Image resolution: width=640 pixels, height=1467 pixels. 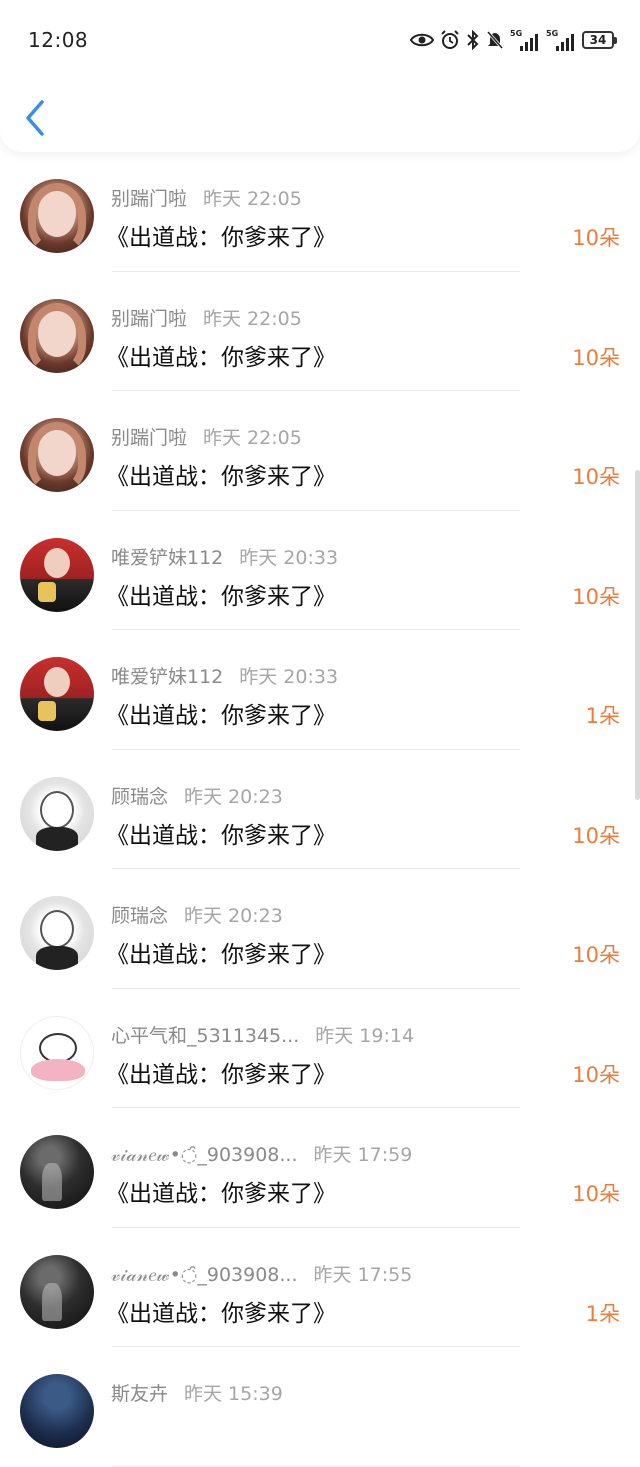 I want to click on timestamp: 昨天 15:39, so click(x=233, y=1394).